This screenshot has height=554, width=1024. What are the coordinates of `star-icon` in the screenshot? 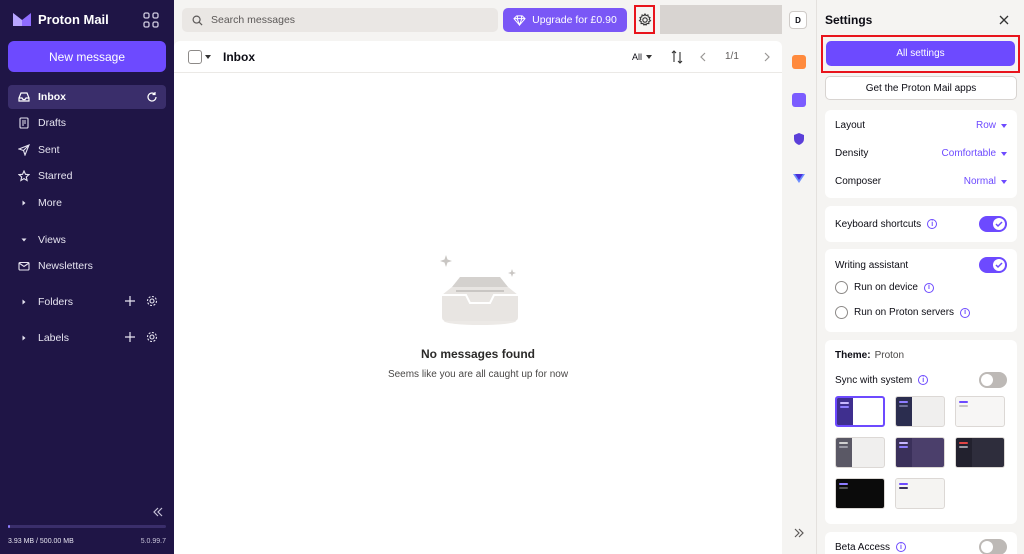 It's located at (24, 176).